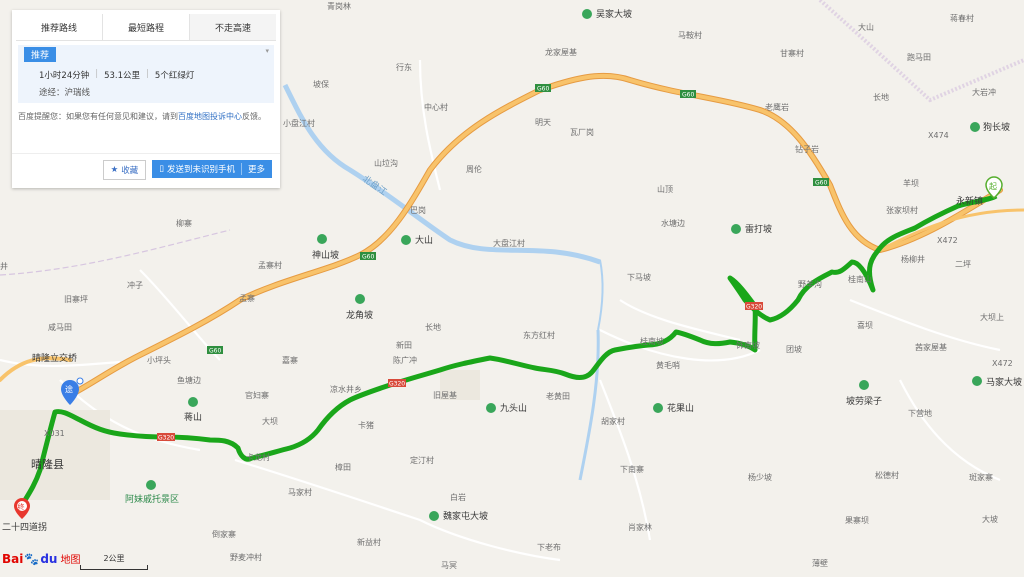 The height and width of the screenshot is (577, 1024). What do you see at coordinates (422, 460) in the screenshot?
I see `svg-text: 定汀村` at bounding box center [422, 460].